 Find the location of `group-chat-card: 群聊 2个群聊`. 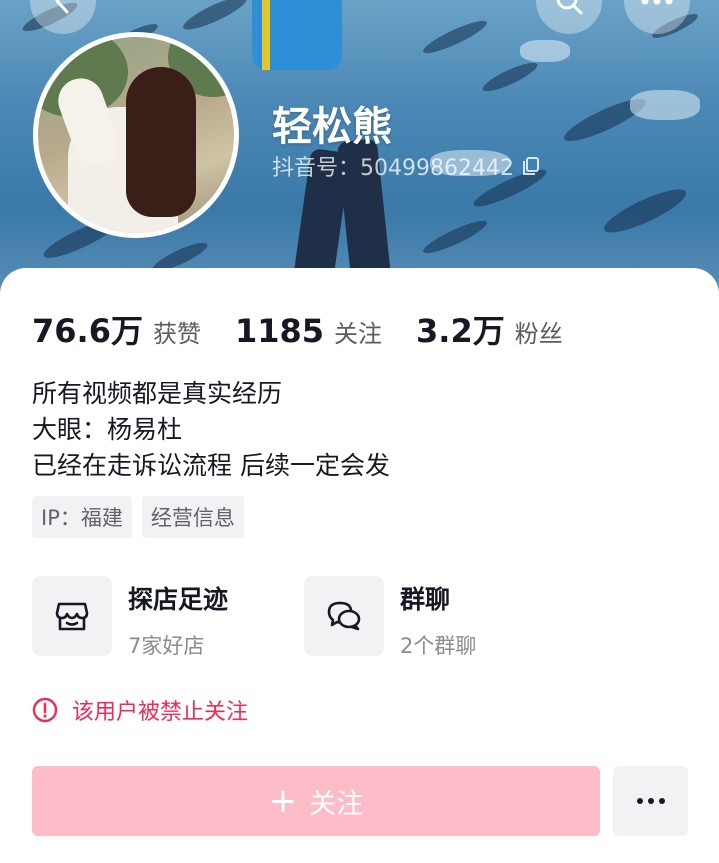

group-chat-card: 群聊 2个群聊 is located at coordinates (440, 618).